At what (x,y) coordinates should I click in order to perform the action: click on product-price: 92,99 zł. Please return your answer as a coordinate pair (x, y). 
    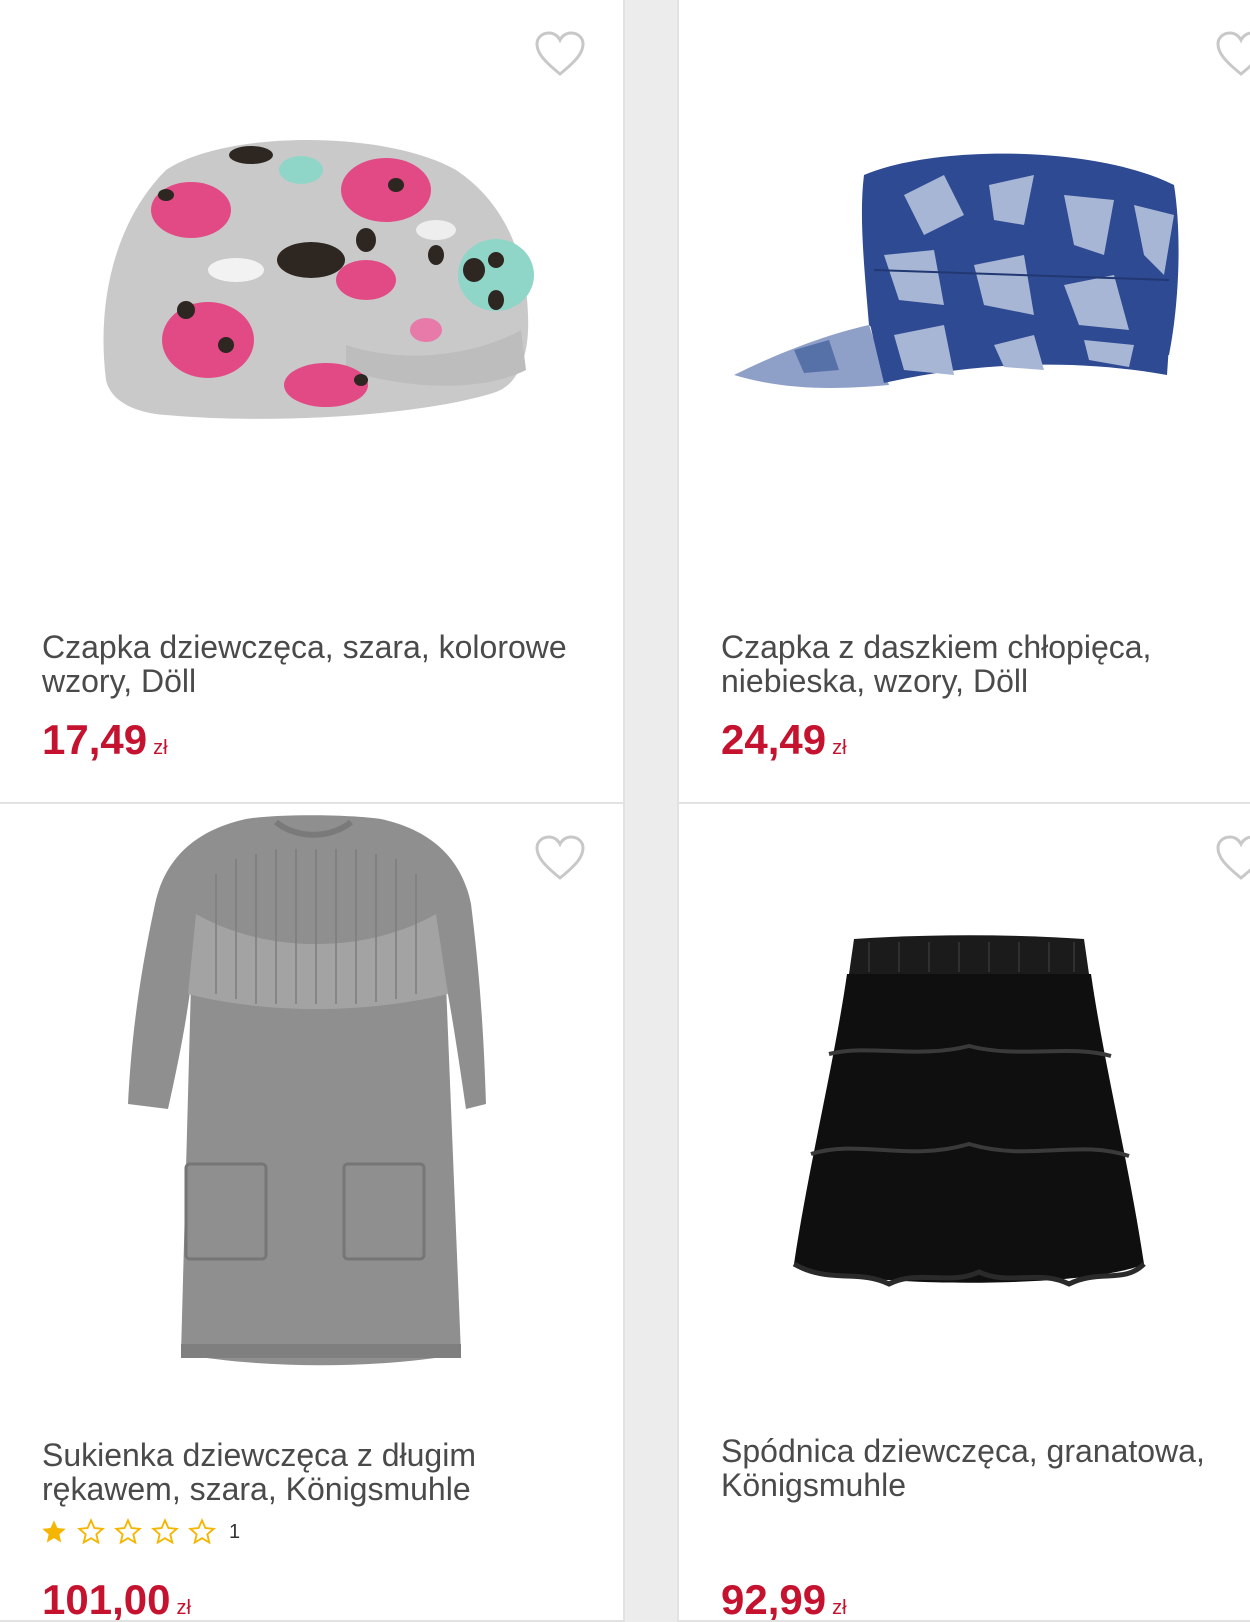
    Looking at the image, I should click on (784, 1599).